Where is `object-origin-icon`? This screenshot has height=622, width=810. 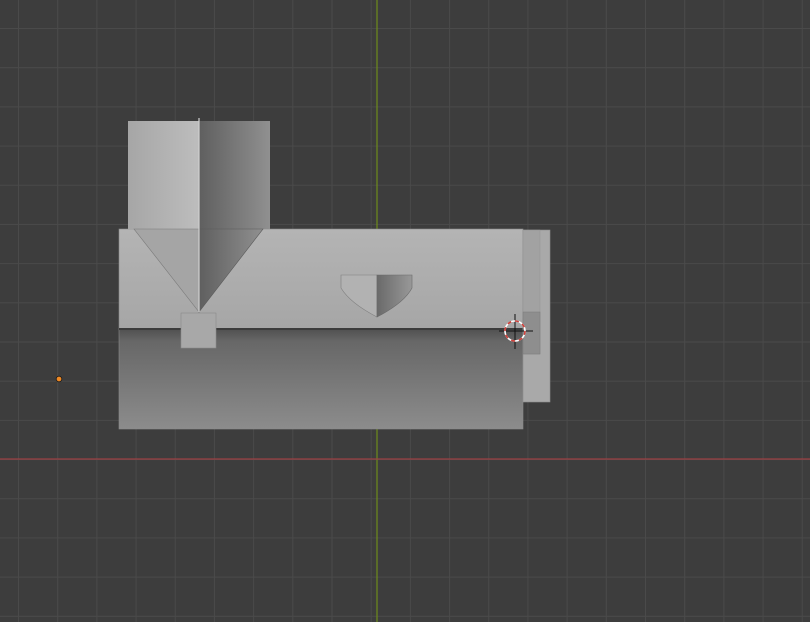
object-origin-icon is located at coordinates (59, 379).